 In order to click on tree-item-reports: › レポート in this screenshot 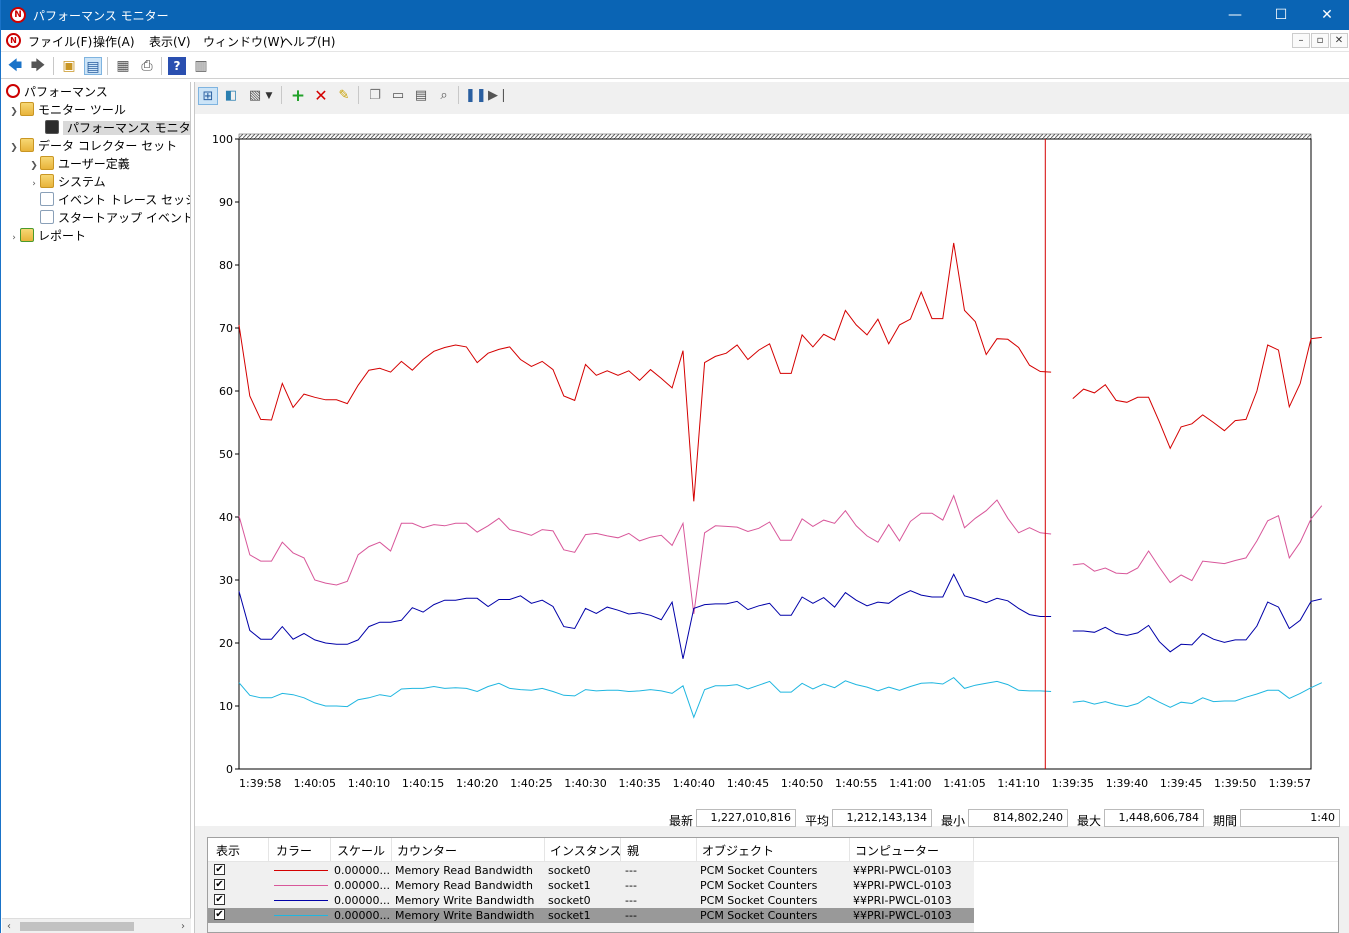, I will do `click(47, 236)`.